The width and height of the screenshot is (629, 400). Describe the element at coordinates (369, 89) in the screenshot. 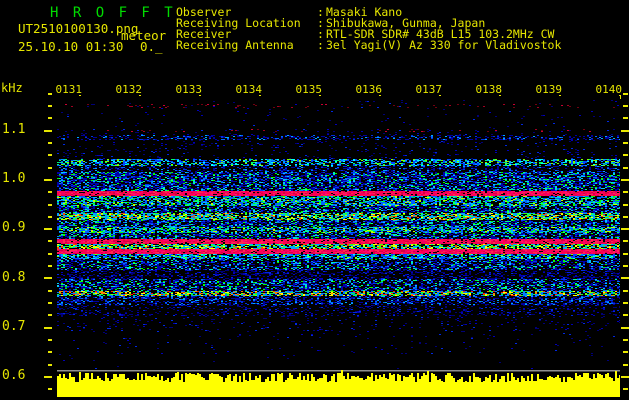

I see `x-axis-tick-label: 0136` at that location.